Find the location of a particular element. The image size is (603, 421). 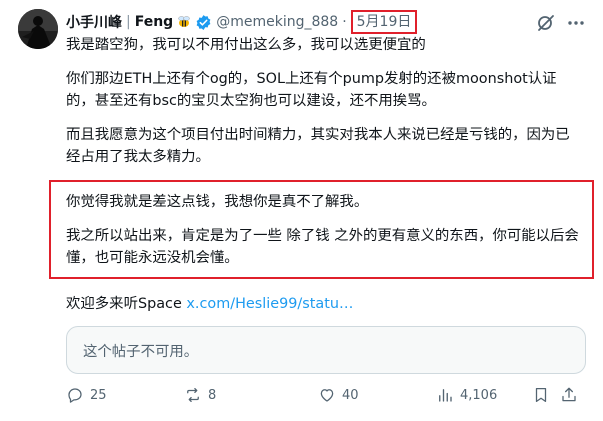

author-handle: @memeking_888 is located at coordinates (277, 22).